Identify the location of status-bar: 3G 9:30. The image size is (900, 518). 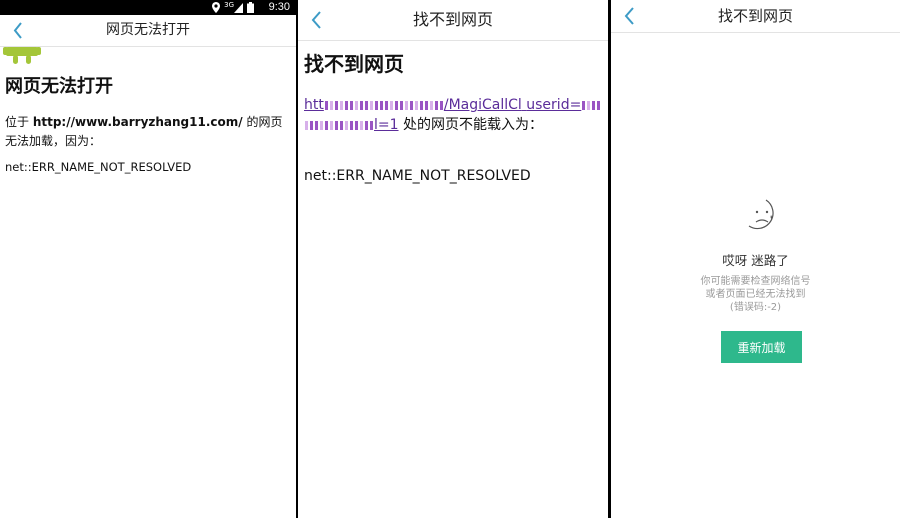
(148, 7).